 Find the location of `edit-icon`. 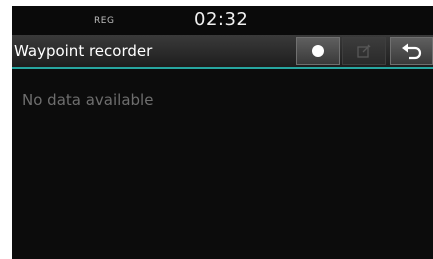

edit-icon is located at coordinates (364, 51).